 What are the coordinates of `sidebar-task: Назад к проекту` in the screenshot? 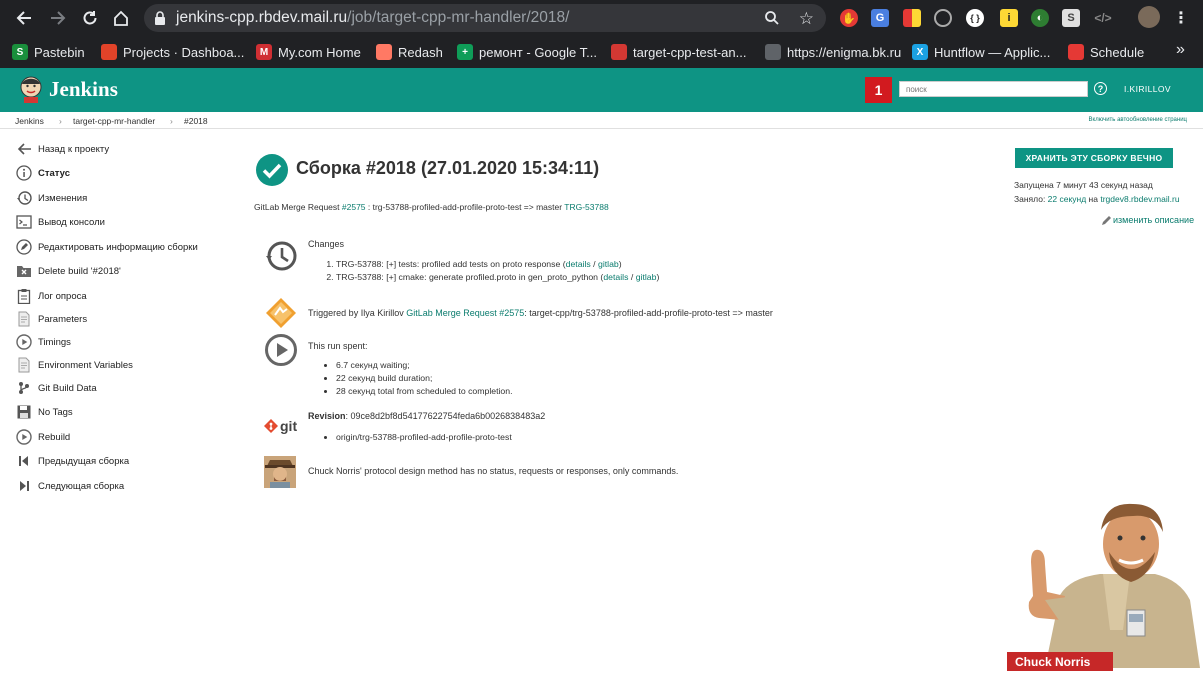 It's located at (62, 149).